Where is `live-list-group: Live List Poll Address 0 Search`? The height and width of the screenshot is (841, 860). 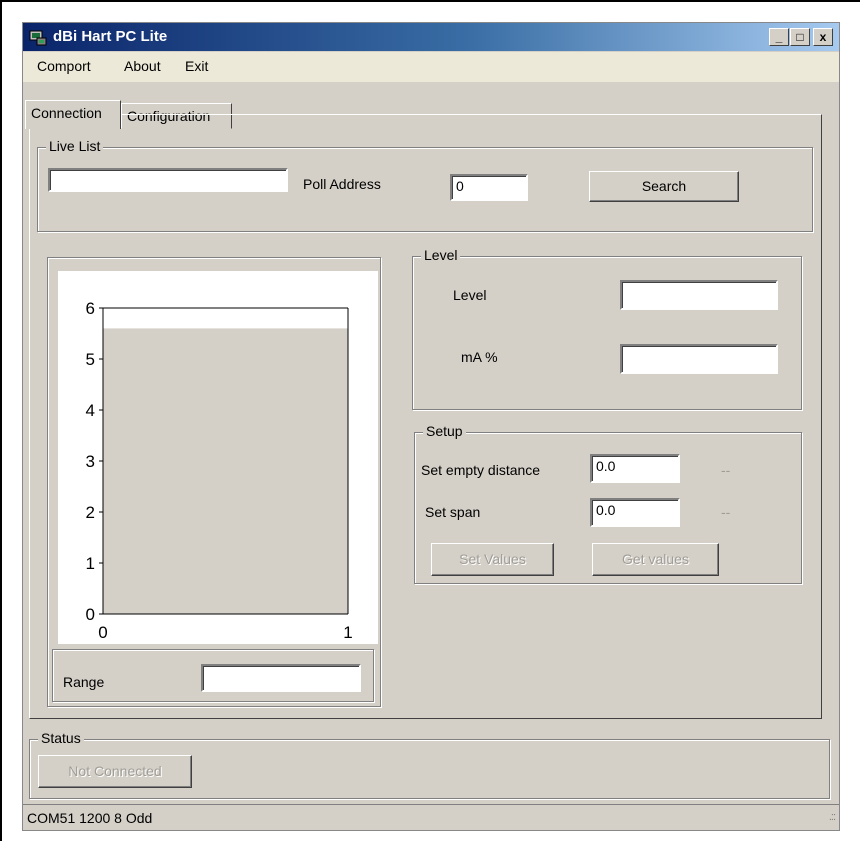
live-list-group: Live List Poll Address 0 Search is located at coordinates (425, 185).